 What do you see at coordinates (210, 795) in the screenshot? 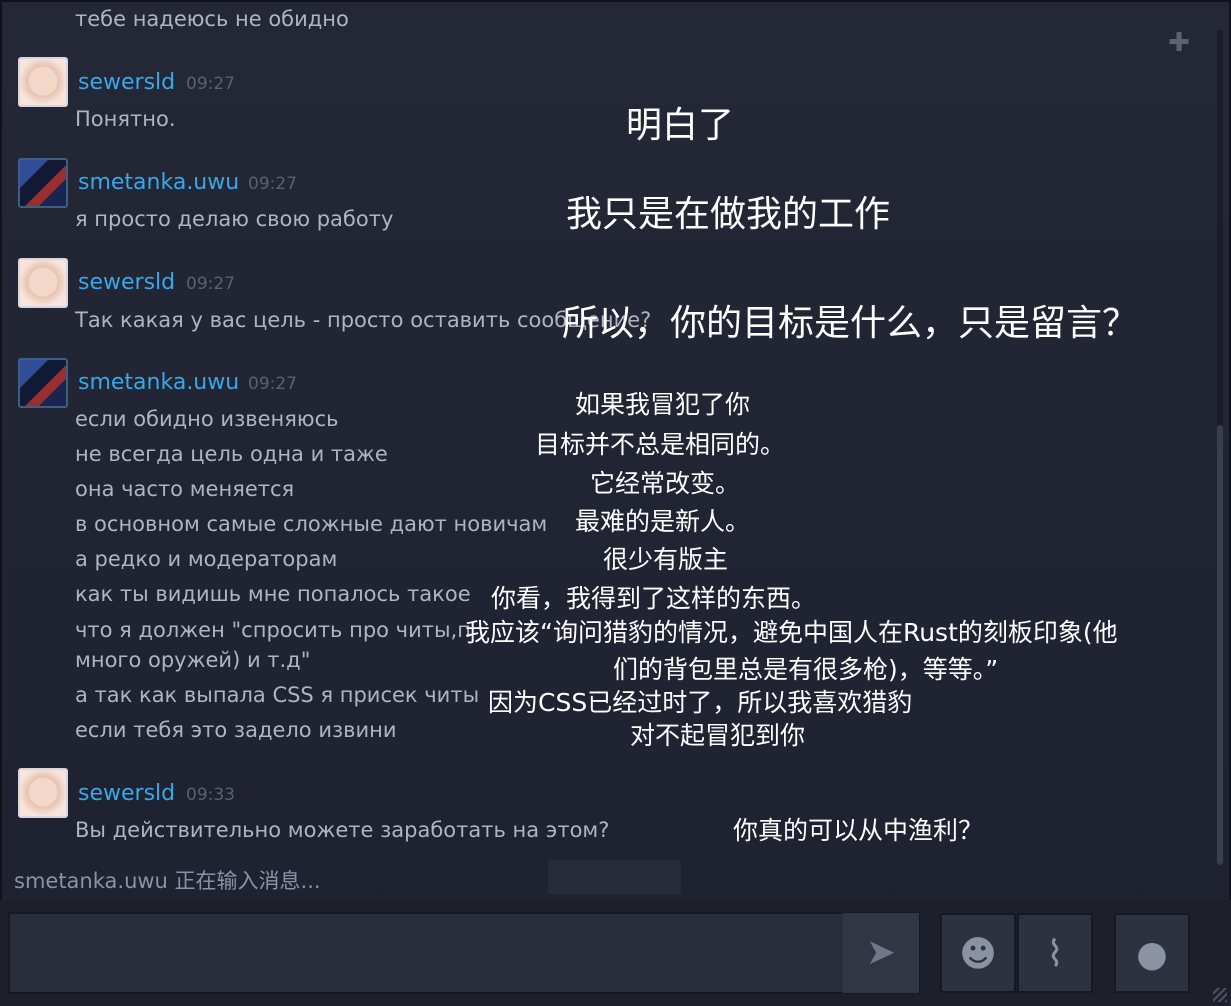
I see `timestamp: 09:33` at bounding box center [210, 795].